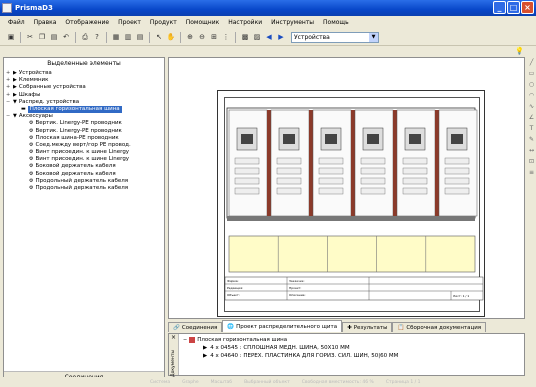  I want to click on menu-product: Продукт, so click(163, 22).